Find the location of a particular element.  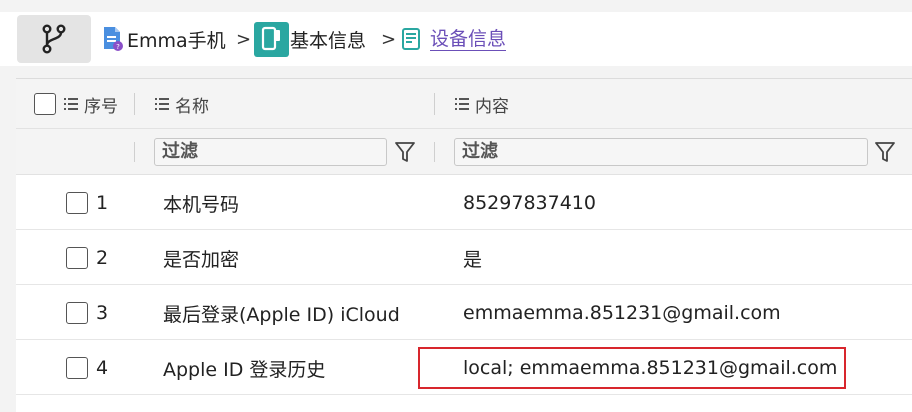

content-filter-input: 过滤 is located at coordinates (661, 152).